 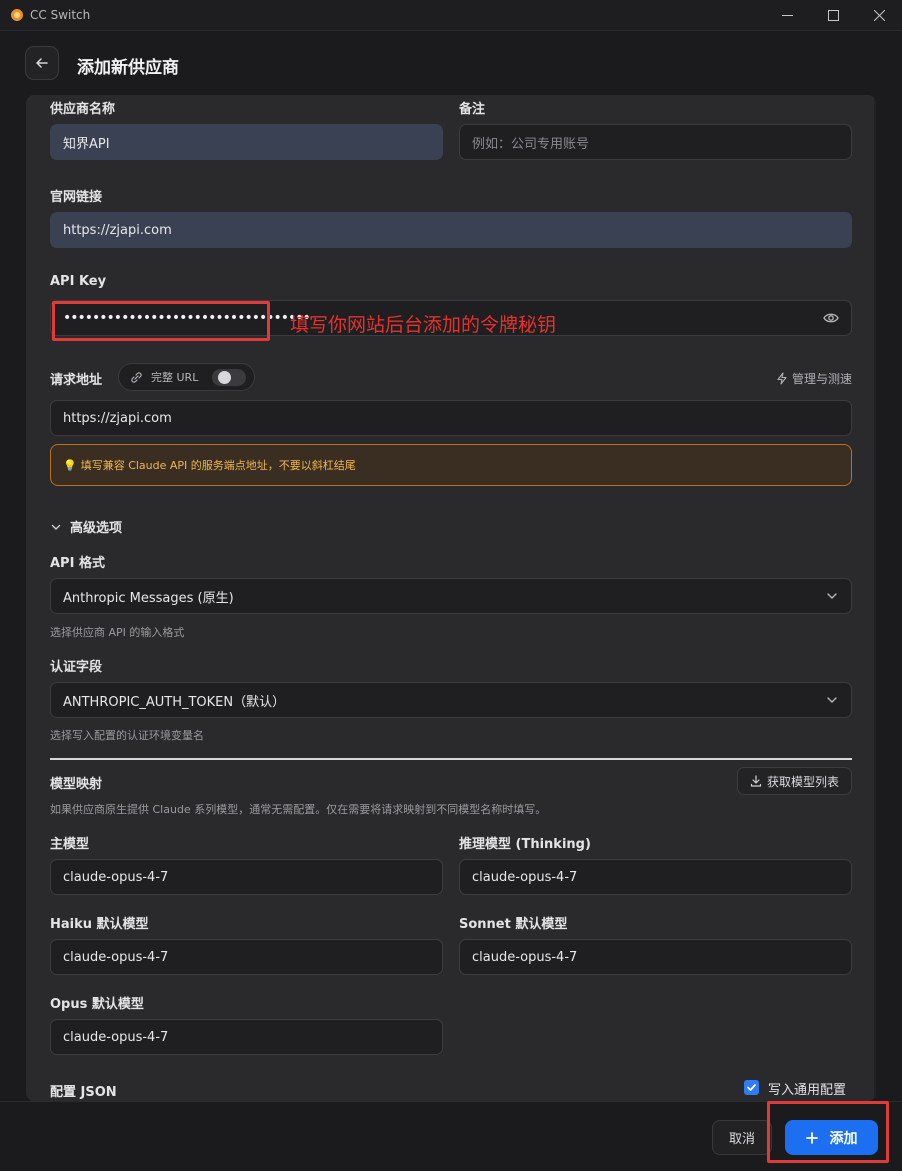 I want to click on thinking-model-input: claude-opus-4-7, so click(x=655, y=877).